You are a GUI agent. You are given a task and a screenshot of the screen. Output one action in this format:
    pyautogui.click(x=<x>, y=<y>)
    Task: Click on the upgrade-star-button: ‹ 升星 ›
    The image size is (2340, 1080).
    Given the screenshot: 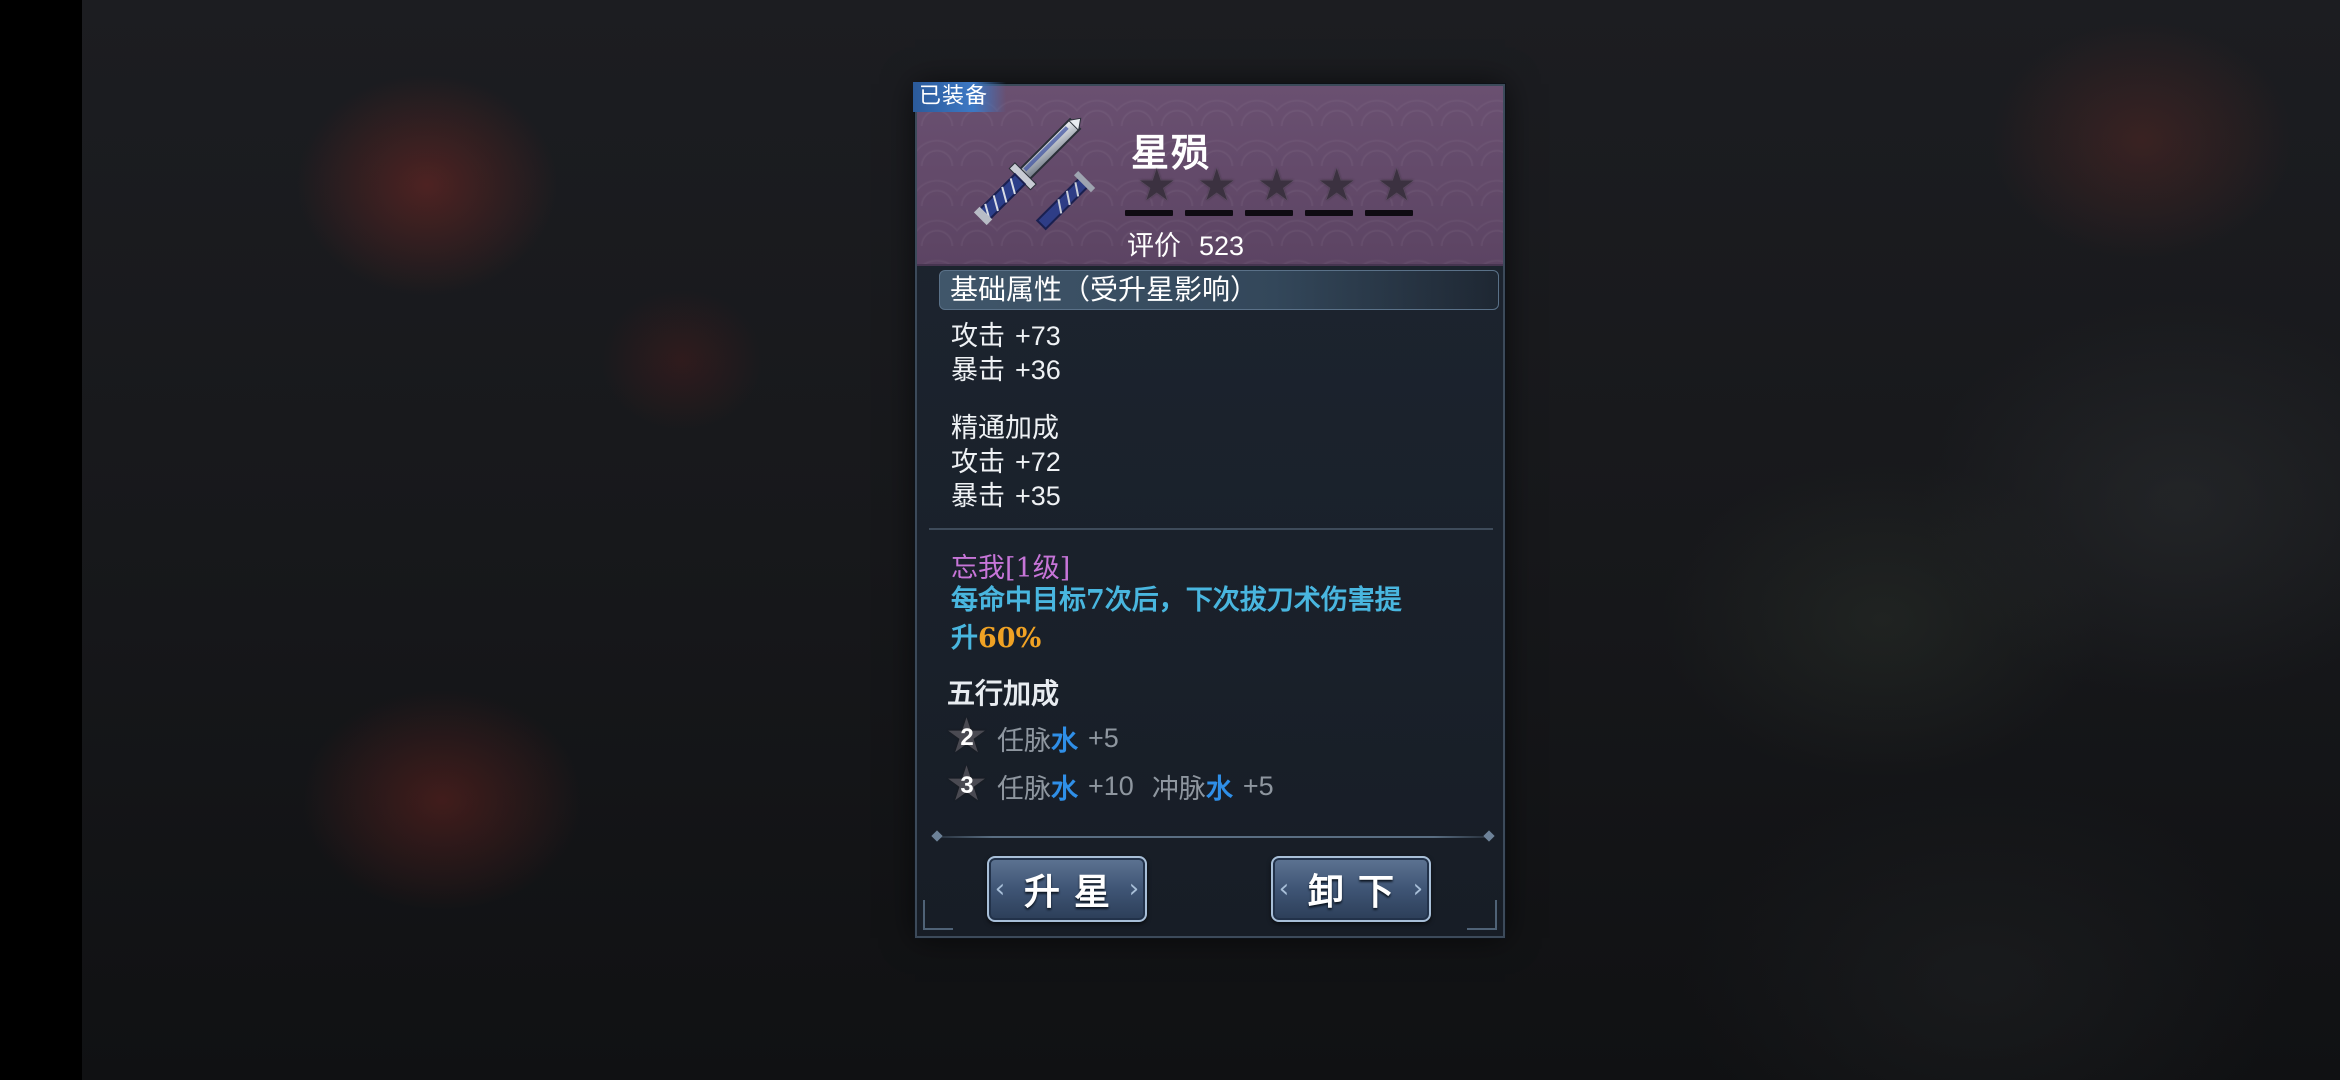 What is the action you would take?
    pyautogui.click(x=1067, y=889)
    